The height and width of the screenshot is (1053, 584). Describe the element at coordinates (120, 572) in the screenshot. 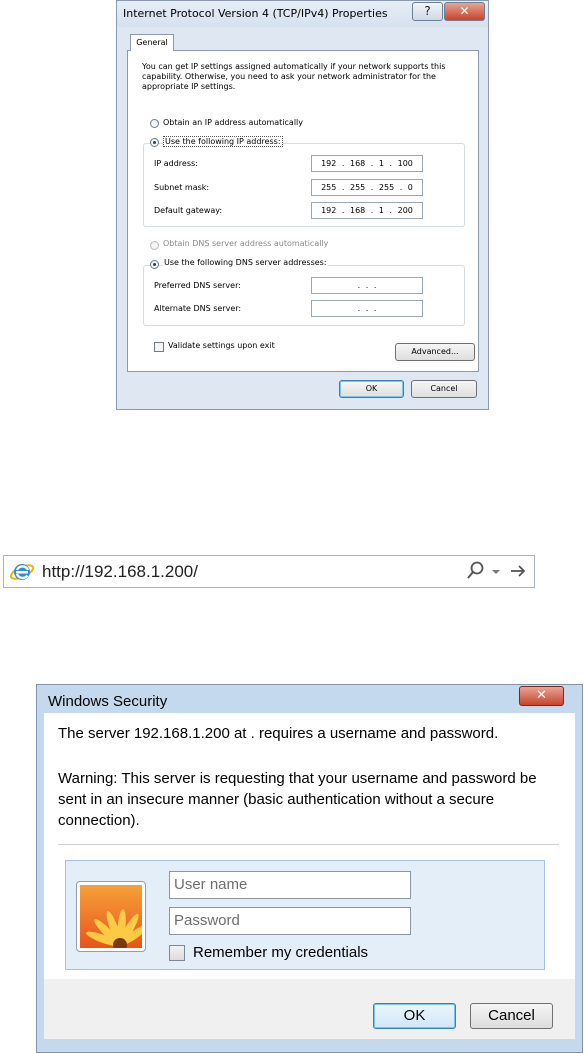

I see `url-text: http://192.168.1.200/` at that location.